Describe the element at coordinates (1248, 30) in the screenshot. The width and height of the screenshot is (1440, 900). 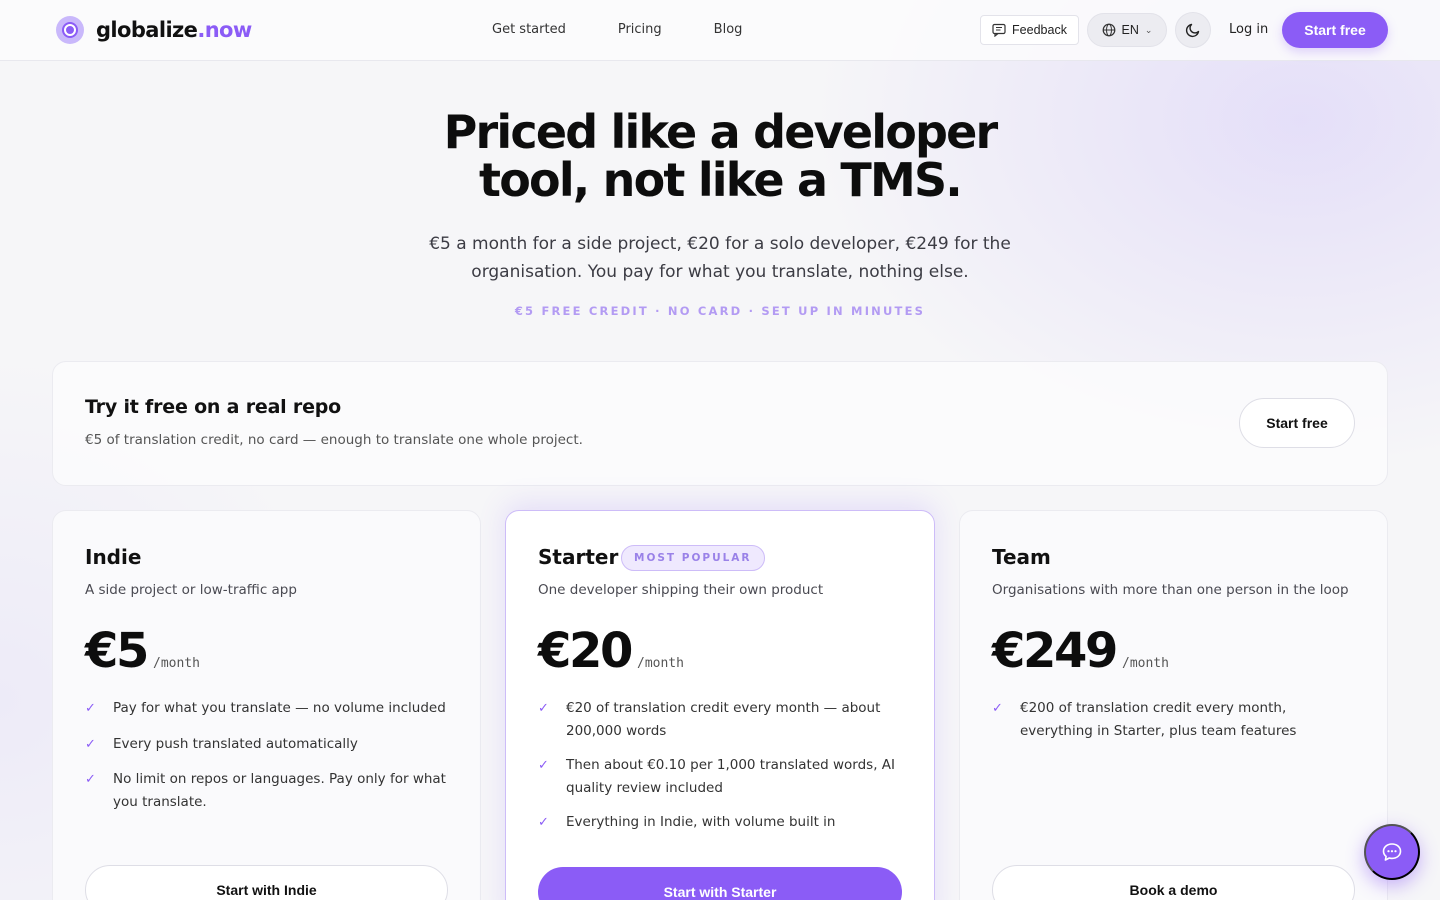
I see `login-link: Log in` at that location.